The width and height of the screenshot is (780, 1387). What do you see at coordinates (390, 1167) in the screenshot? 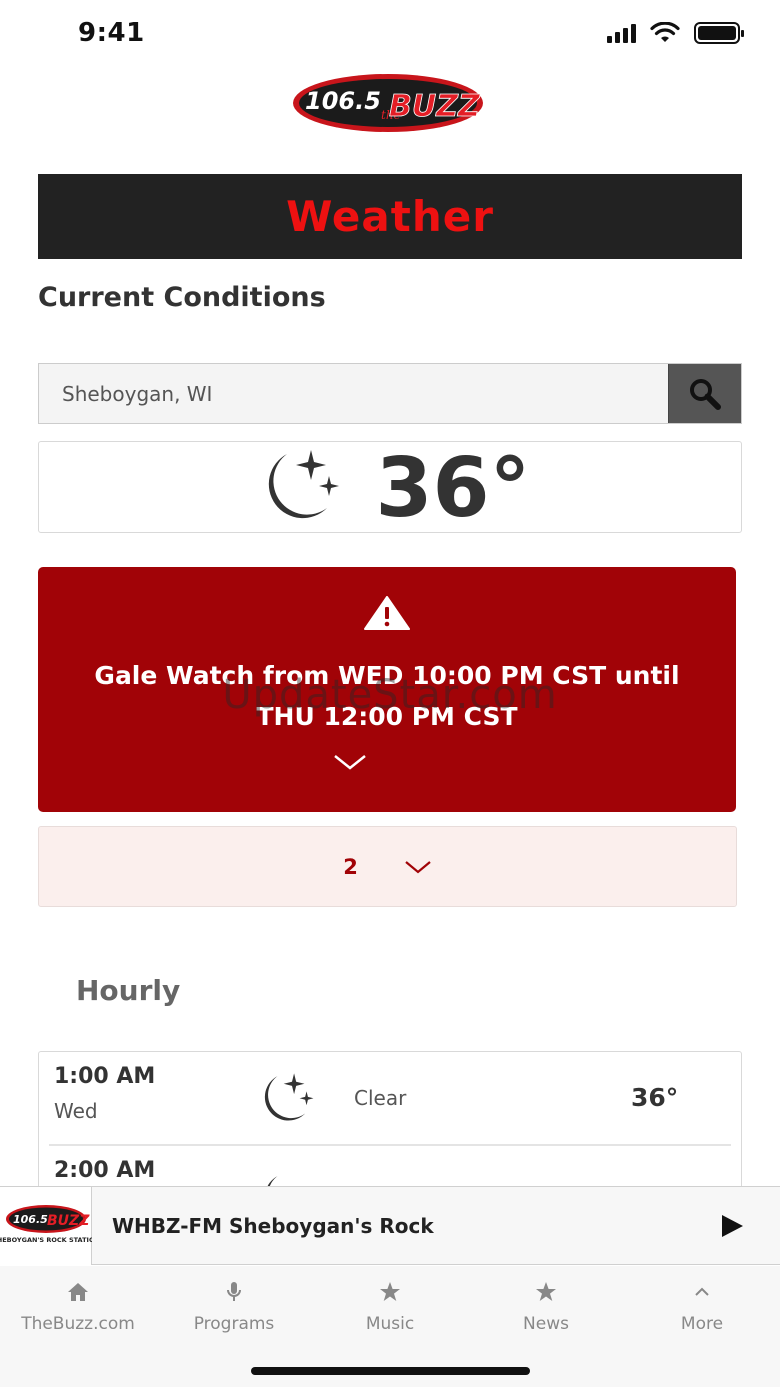
I see `table-row: 2:00 AM` at bounding box center [390, 1167].